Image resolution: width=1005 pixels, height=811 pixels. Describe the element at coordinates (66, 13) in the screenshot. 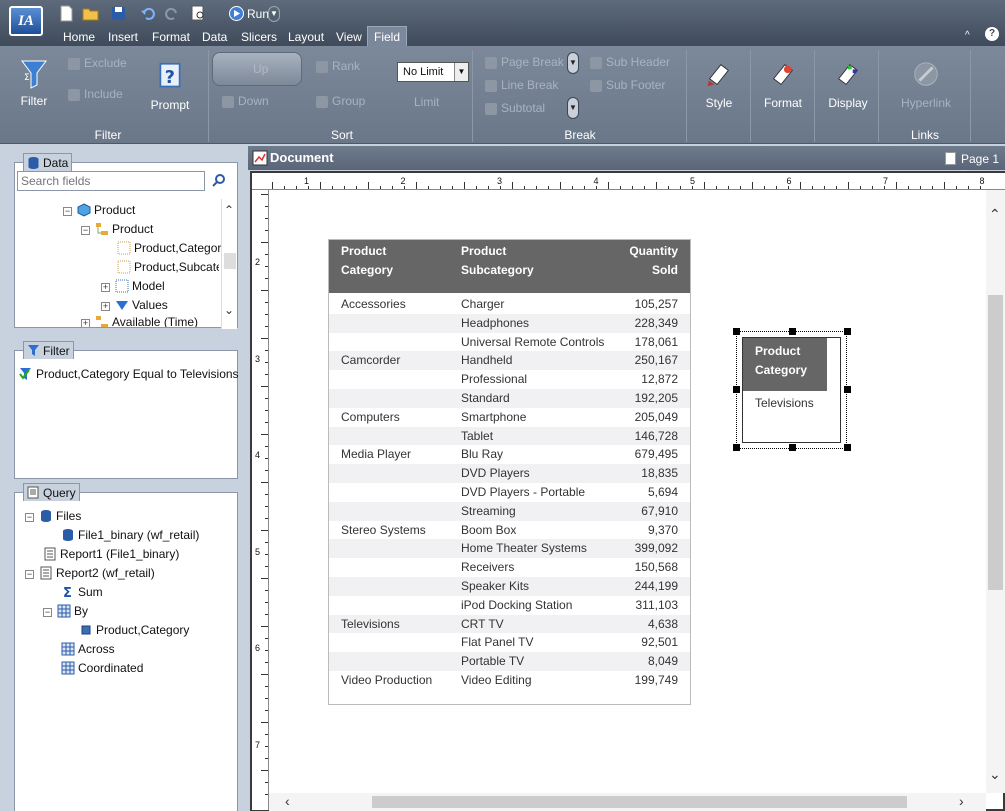

I see `new-document-icon` at that location.